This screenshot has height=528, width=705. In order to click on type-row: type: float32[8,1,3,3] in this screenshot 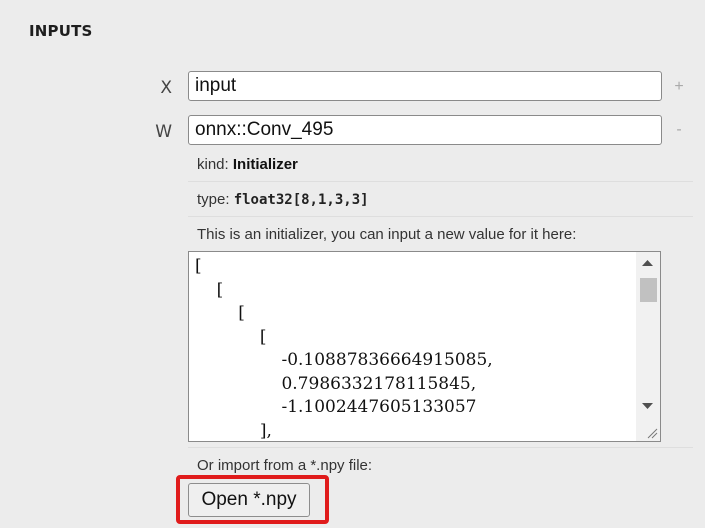, I will do `click(440, 200)`.